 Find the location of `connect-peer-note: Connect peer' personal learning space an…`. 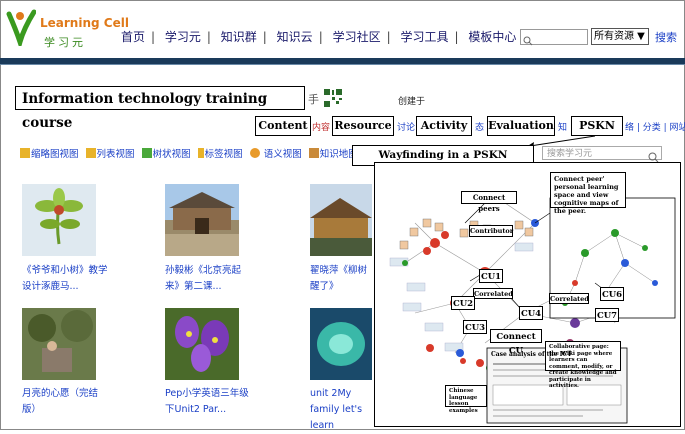

connect-peer-note: Connect peer' personal learning space an… is located at coordinates (588, 193).